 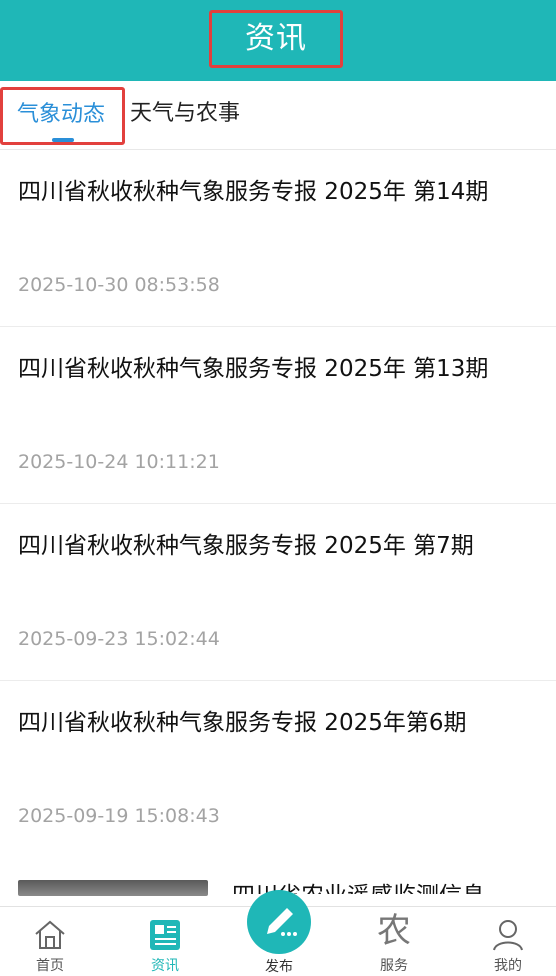 I want to click on article-thumbnail, so click(x=113, y=888).